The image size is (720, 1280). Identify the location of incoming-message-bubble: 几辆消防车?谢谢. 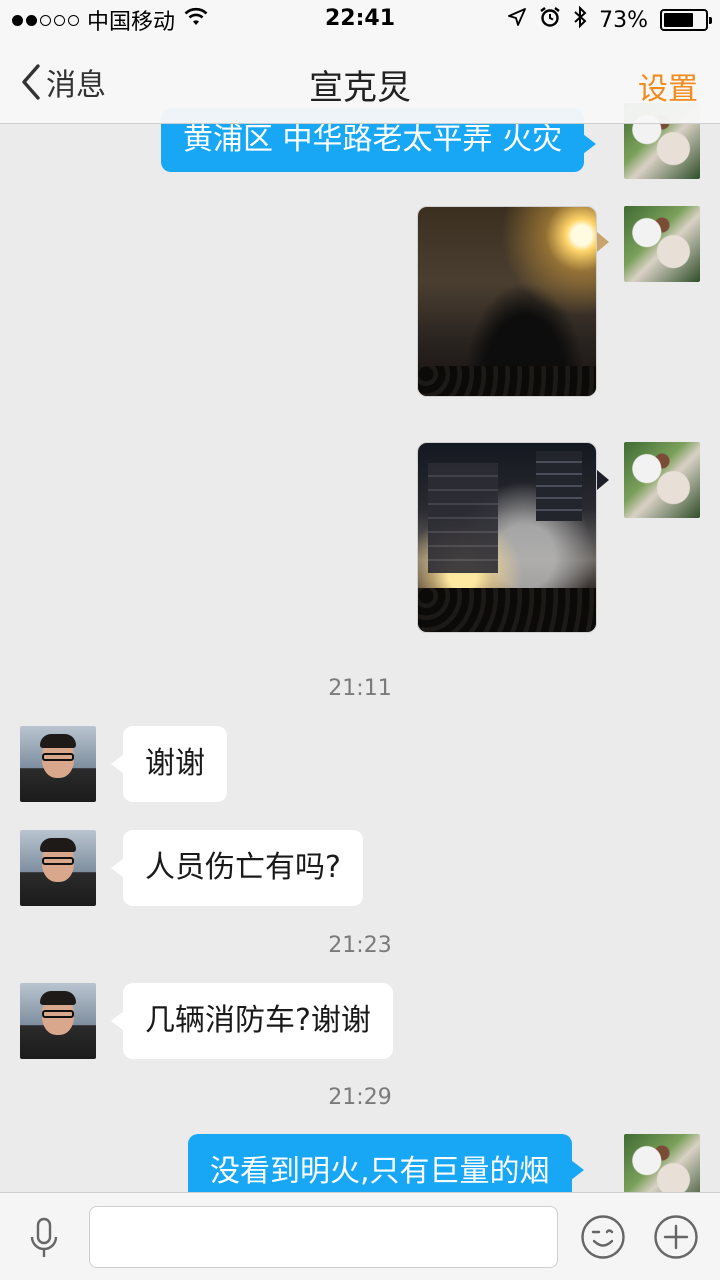
(252, 1021).